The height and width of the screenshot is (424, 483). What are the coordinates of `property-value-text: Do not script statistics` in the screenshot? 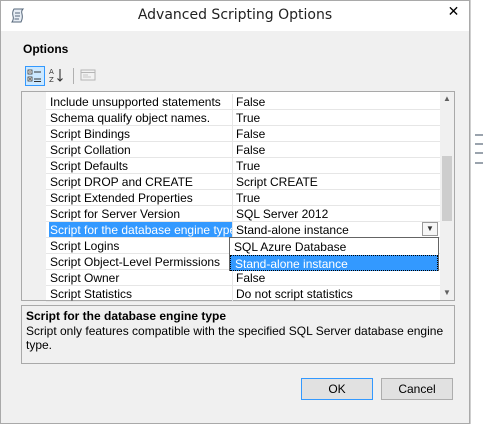 It's located at (294, 294).